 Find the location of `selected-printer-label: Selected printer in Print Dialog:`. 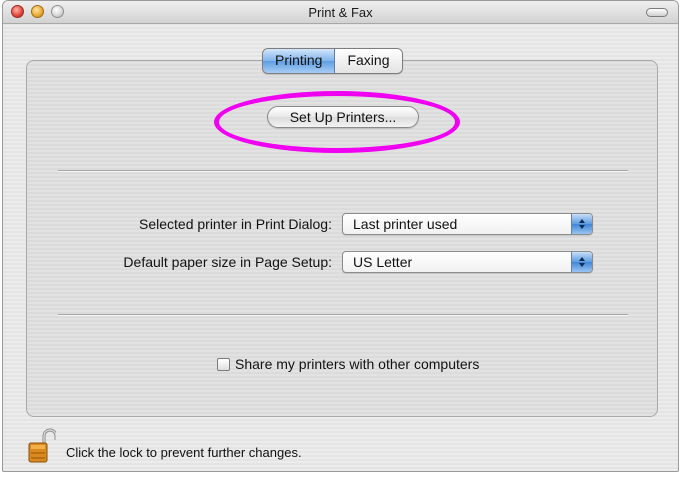

selected-printer-label: Selected printer in Print Dialog: is located at coordinates (235, 224).